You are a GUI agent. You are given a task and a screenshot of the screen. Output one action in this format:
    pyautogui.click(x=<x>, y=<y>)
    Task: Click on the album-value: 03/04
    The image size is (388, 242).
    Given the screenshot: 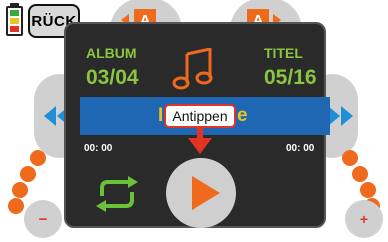 What is the action you would take?
    pyautogui.click(x=112, y=77)
    